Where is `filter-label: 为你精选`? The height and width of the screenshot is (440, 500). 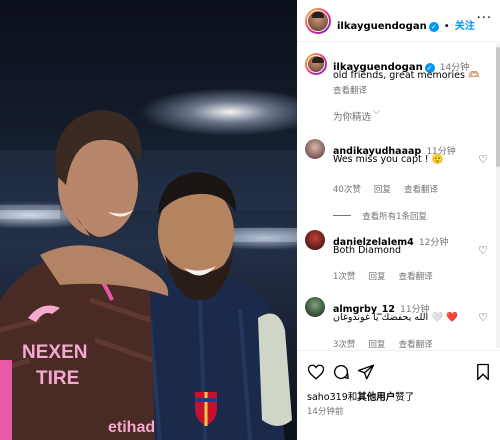 filter-label: 为你精选 is located at coordinates (352, 116).